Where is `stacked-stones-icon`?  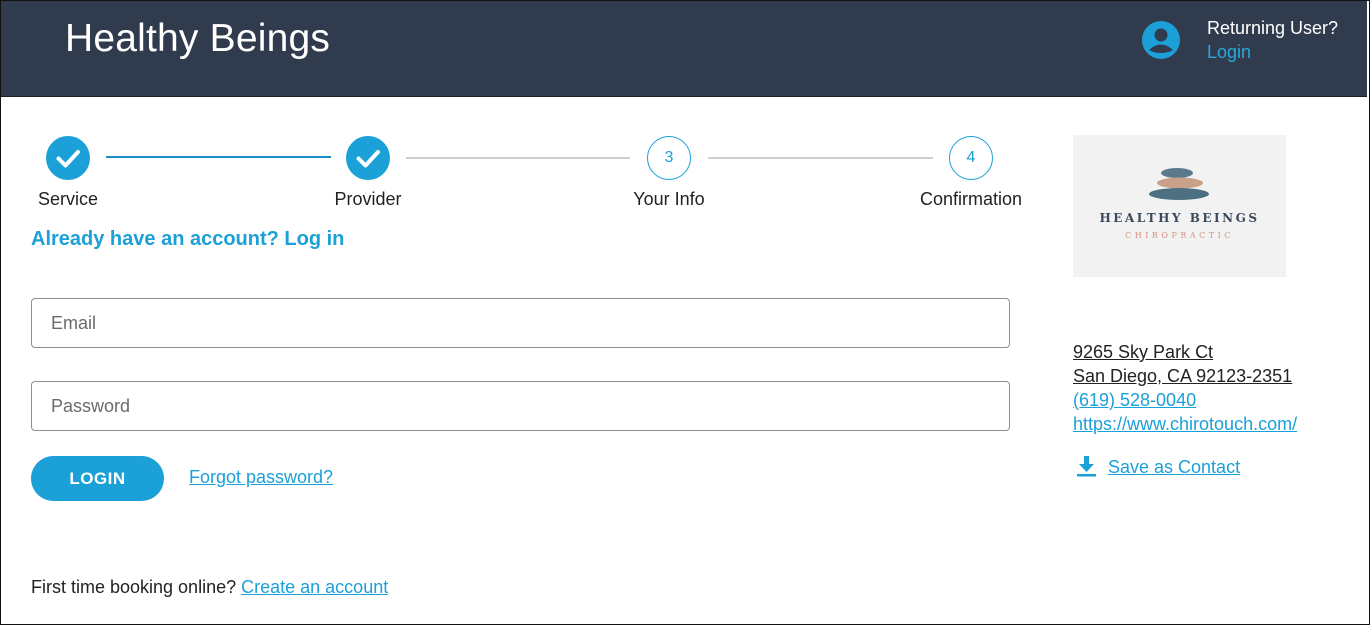
stacked-stones-icon is located at coordinates (1179, 184).